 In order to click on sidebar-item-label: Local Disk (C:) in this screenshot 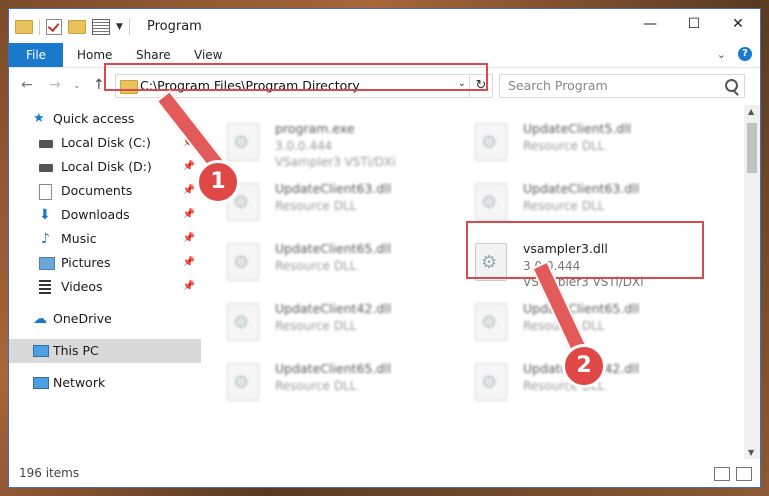, I will do `click(106, 142)`.